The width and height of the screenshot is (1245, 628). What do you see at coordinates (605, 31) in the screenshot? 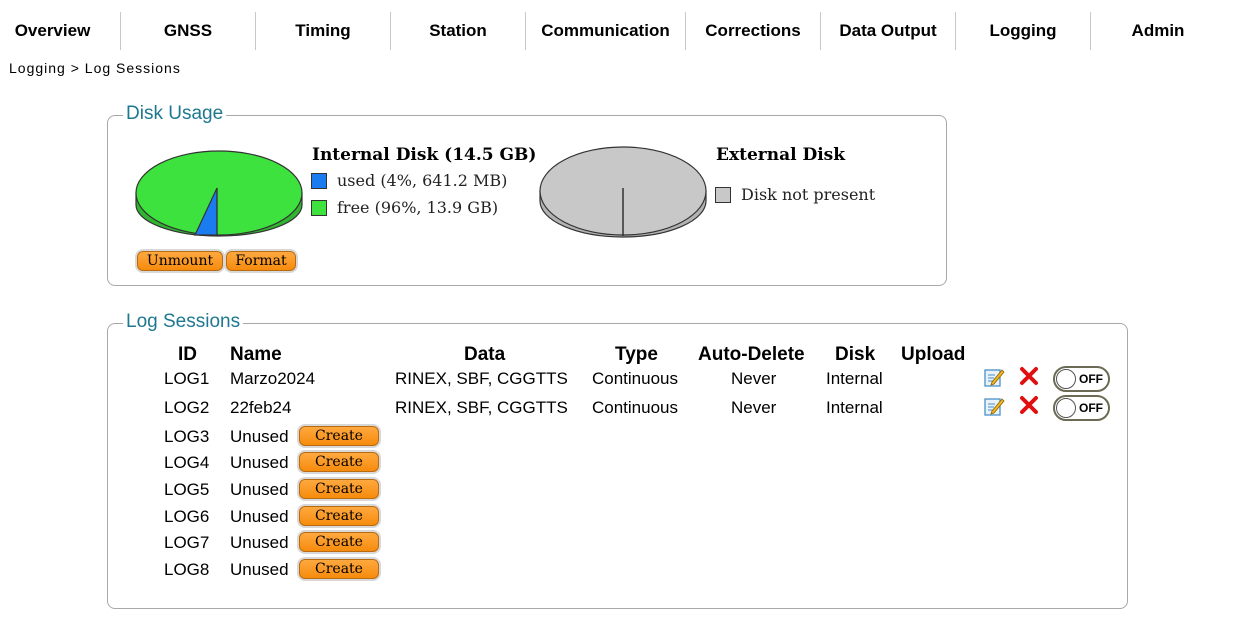
I see `nav-communication: Communication` at bounding box center [605, 31].